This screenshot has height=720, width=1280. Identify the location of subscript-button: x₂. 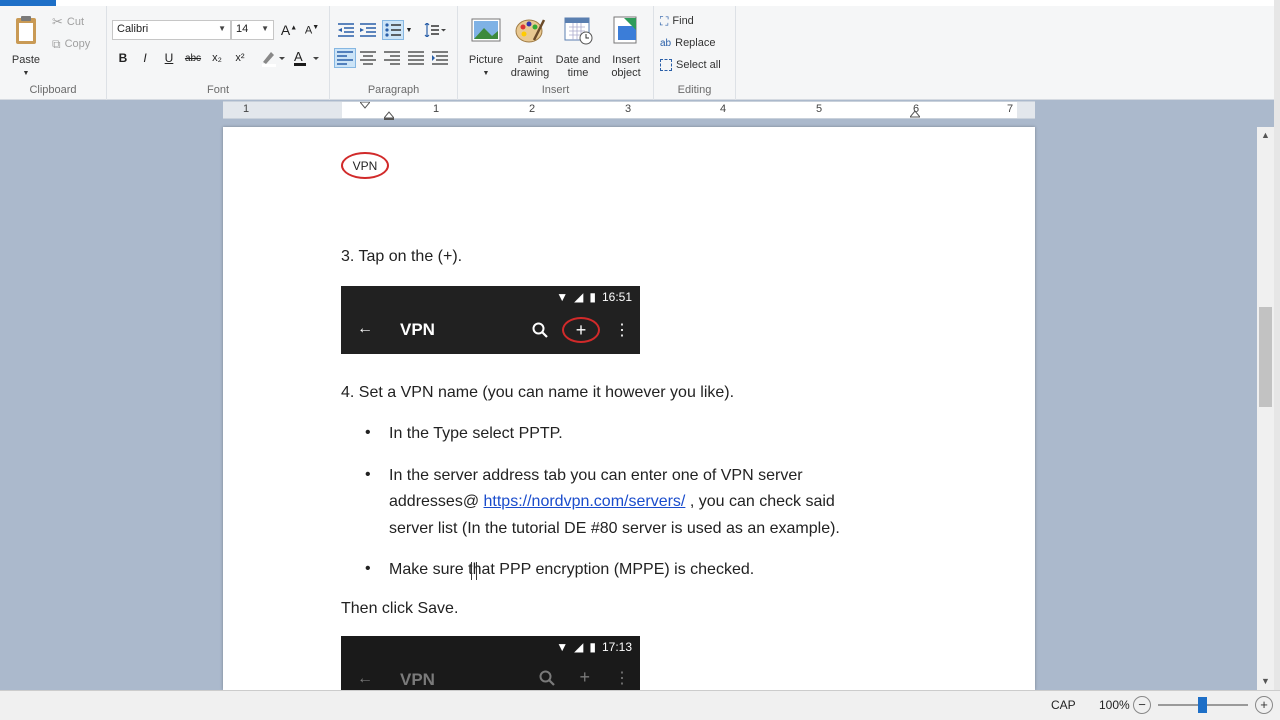
(217, 58).